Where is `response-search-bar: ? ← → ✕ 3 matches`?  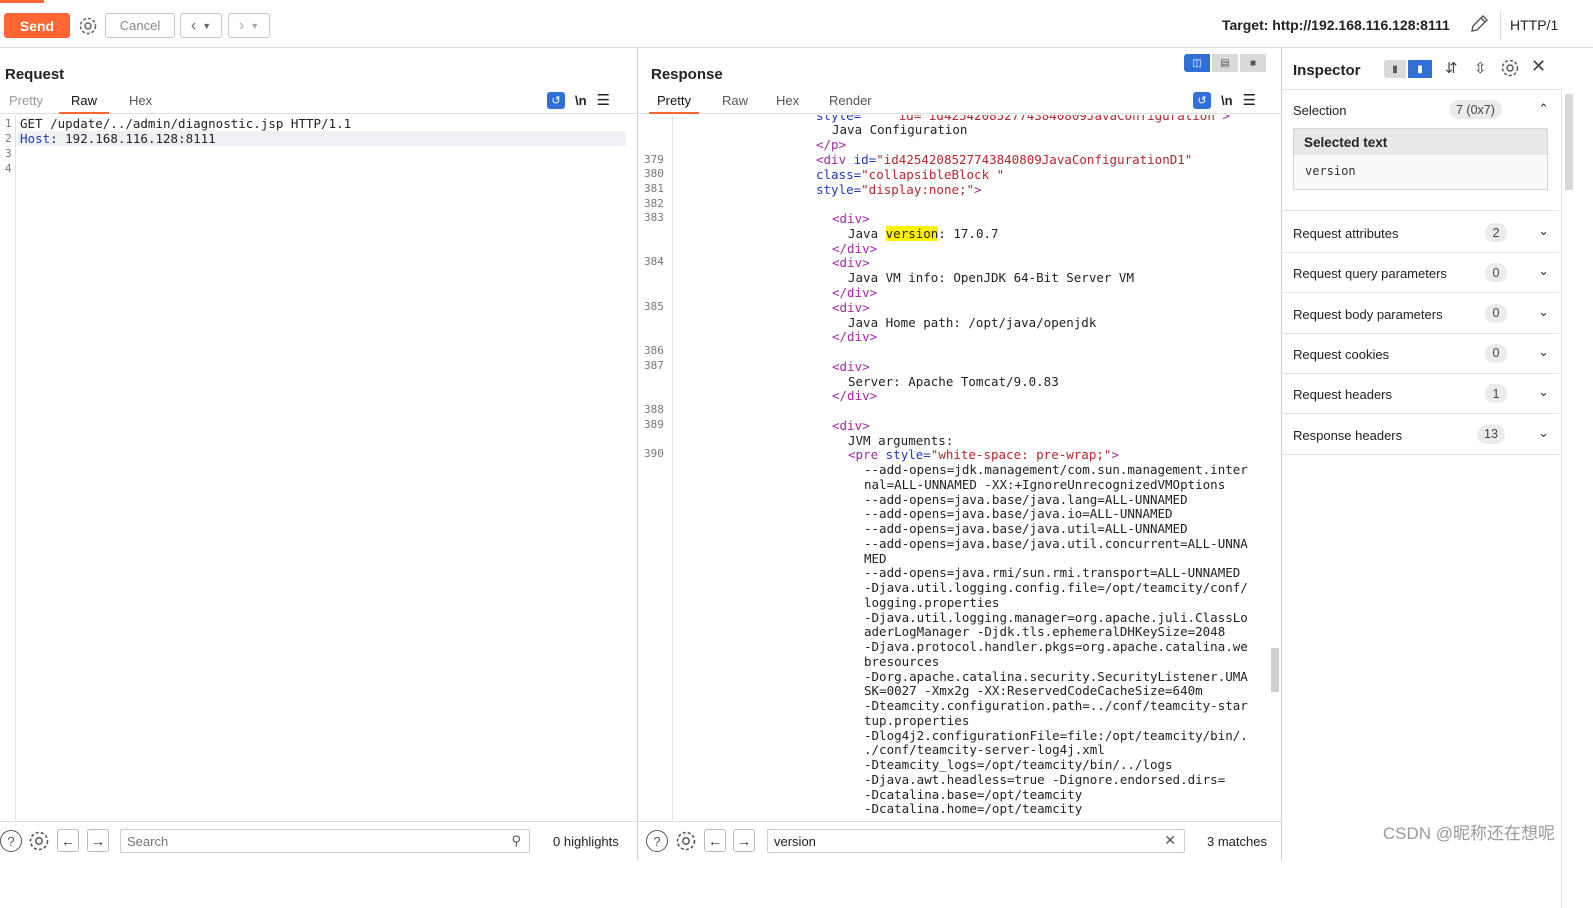
response-search-bar: ? ← → ✕ 3 matches is located at coordinates (960, 840).